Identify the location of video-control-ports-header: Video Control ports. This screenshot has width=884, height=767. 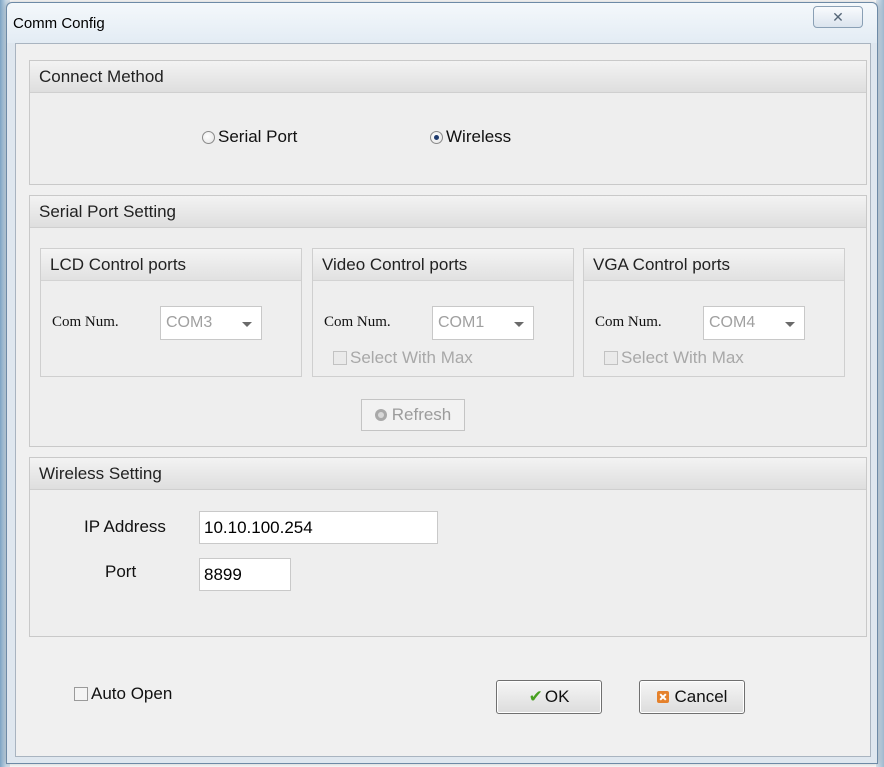
(443, 265).